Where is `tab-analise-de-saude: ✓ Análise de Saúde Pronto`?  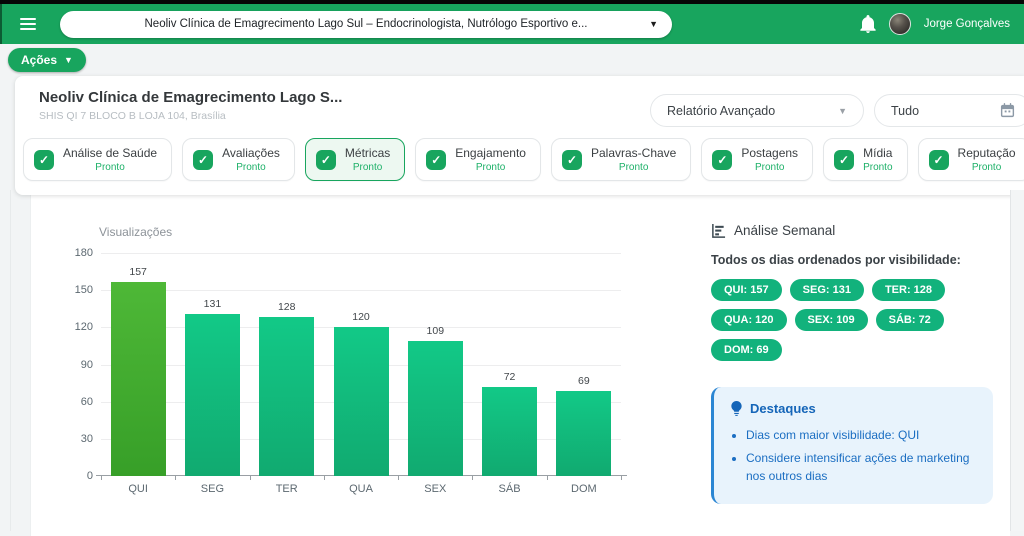 tab-analise-de-saude: ✓ Análise de Saúde Pronto is located at coordinates (98, 159).